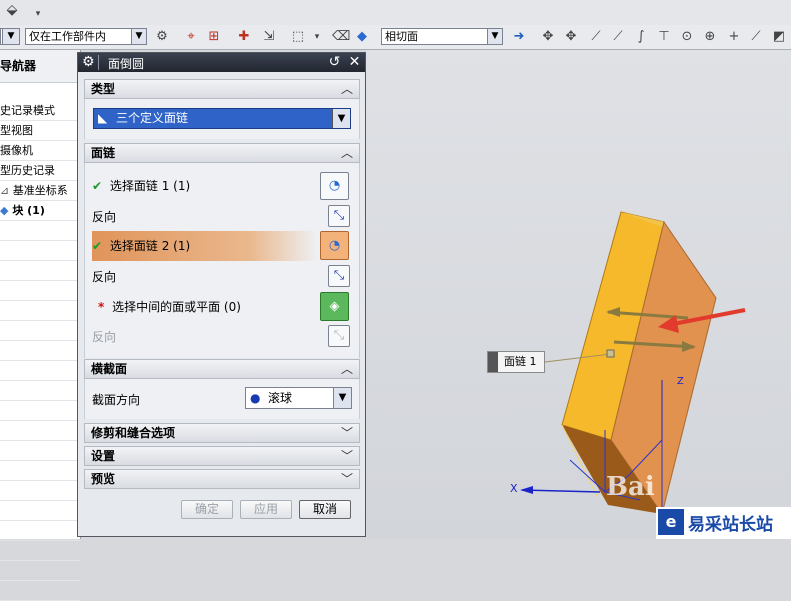 Image resolution: width=791 pixels, height=601 pixels. I want to click on section-type-label: 类型, so click(103, 89).